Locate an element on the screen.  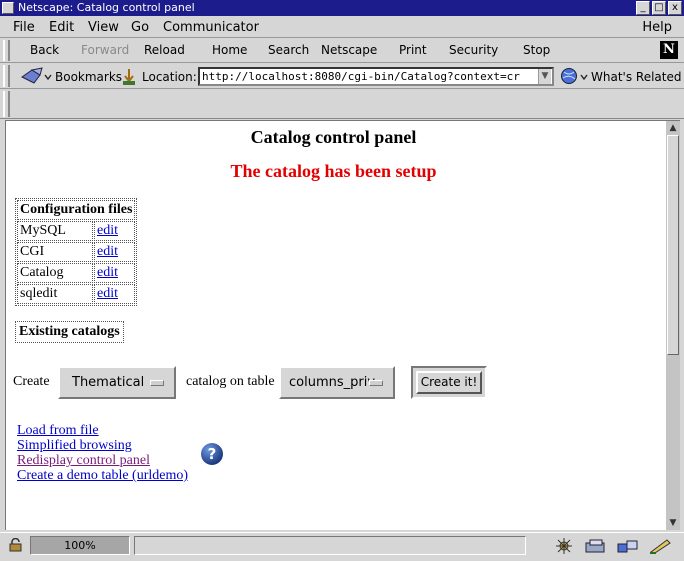
menu-help: Help is located at coordinates (657, 27).